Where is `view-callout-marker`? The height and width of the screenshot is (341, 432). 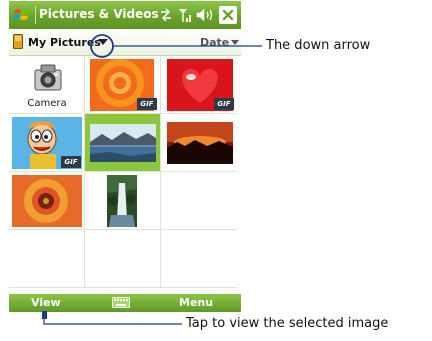
view-callout-marker is located at coordinates (44, 315).